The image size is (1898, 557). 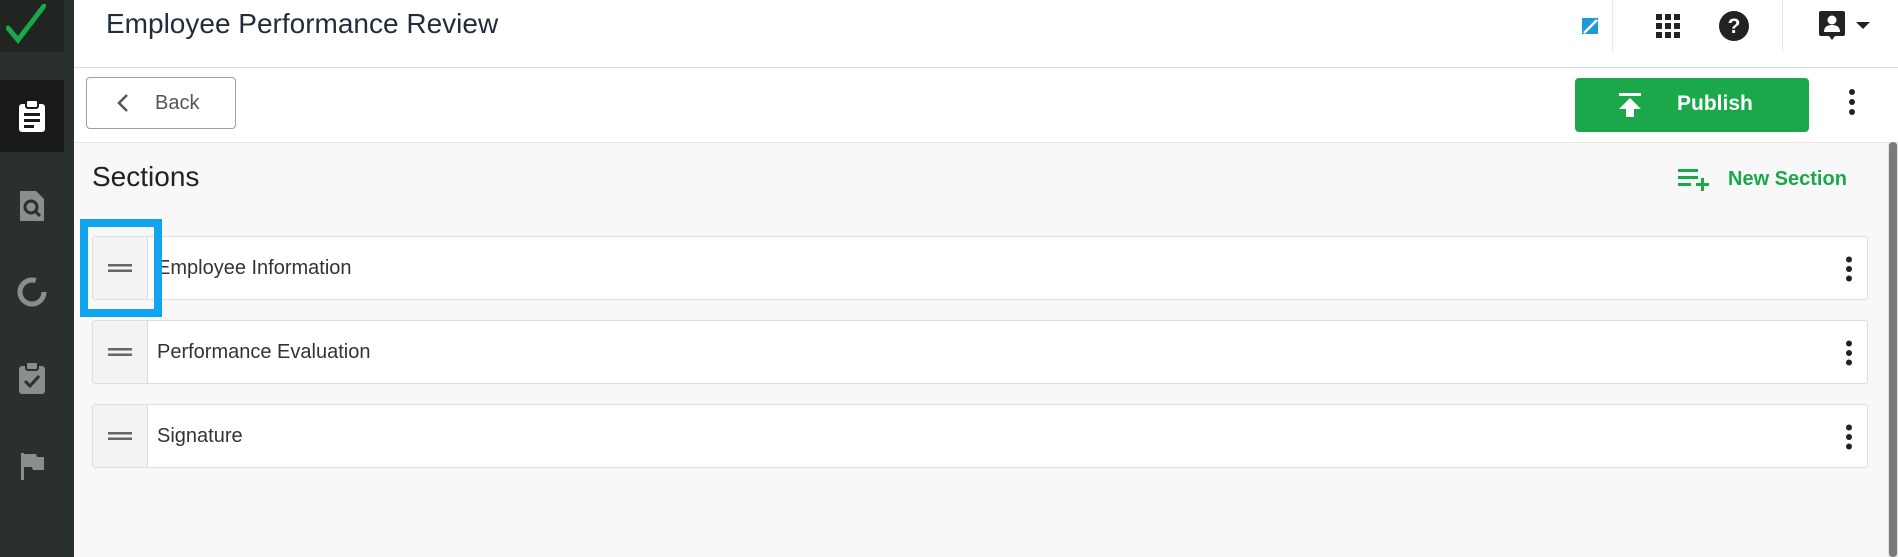 I want to click on publish-button-label: Publish, so click(x=1715, y=103).